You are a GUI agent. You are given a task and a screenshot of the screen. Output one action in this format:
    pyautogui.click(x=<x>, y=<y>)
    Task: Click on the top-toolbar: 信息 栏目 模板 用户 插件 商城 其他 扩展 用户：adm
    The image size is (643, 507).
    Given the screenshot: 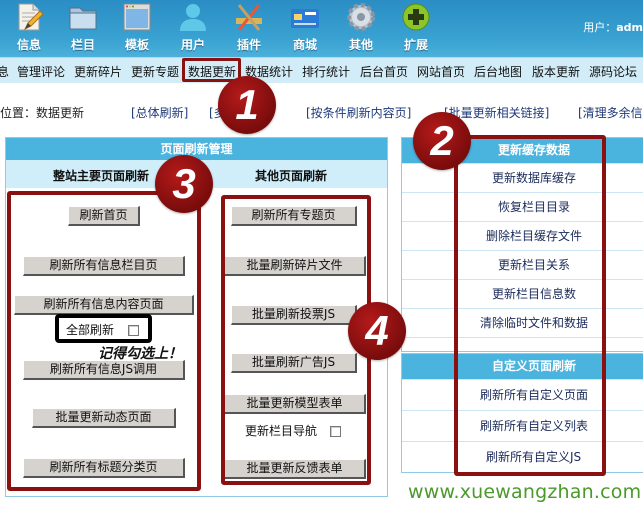 What is the action you would take?
    pyautogui.click(x=321, y=28)
    